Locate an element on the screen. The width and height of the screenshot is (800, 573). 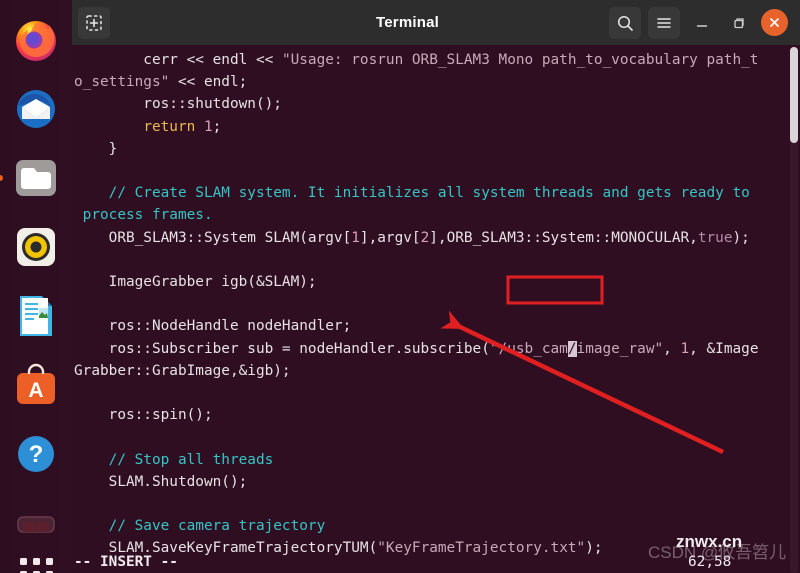
new-tab-icon is located at coordinates (94, 22).